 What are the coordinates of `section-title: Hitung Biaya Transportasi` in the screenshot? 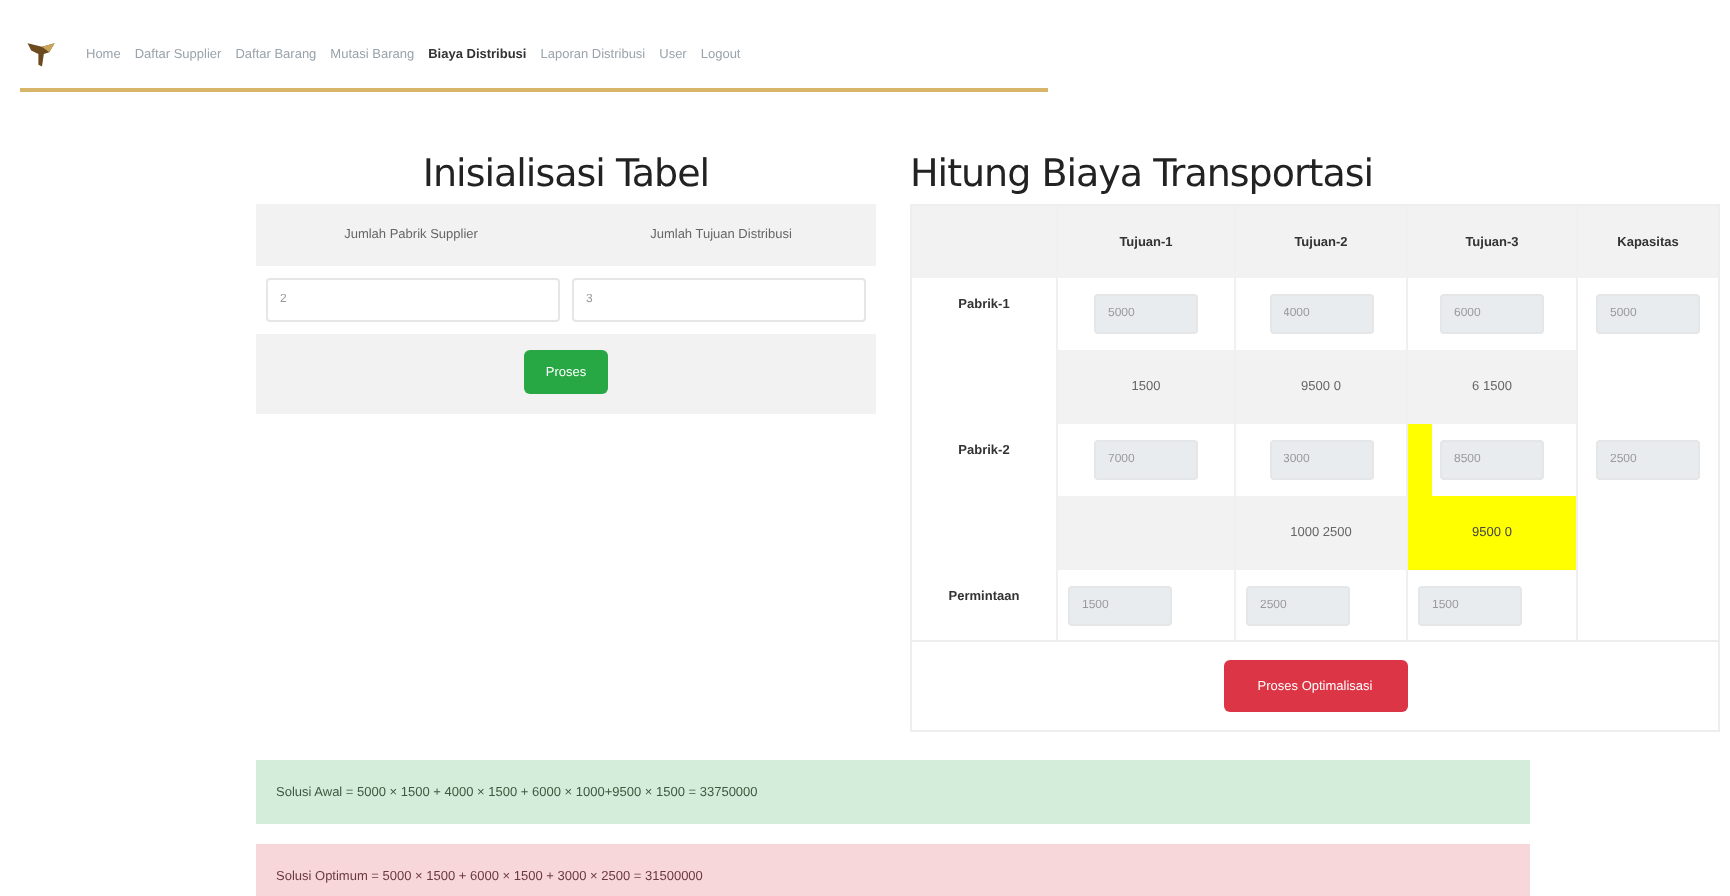 It's located at (1143, 174).